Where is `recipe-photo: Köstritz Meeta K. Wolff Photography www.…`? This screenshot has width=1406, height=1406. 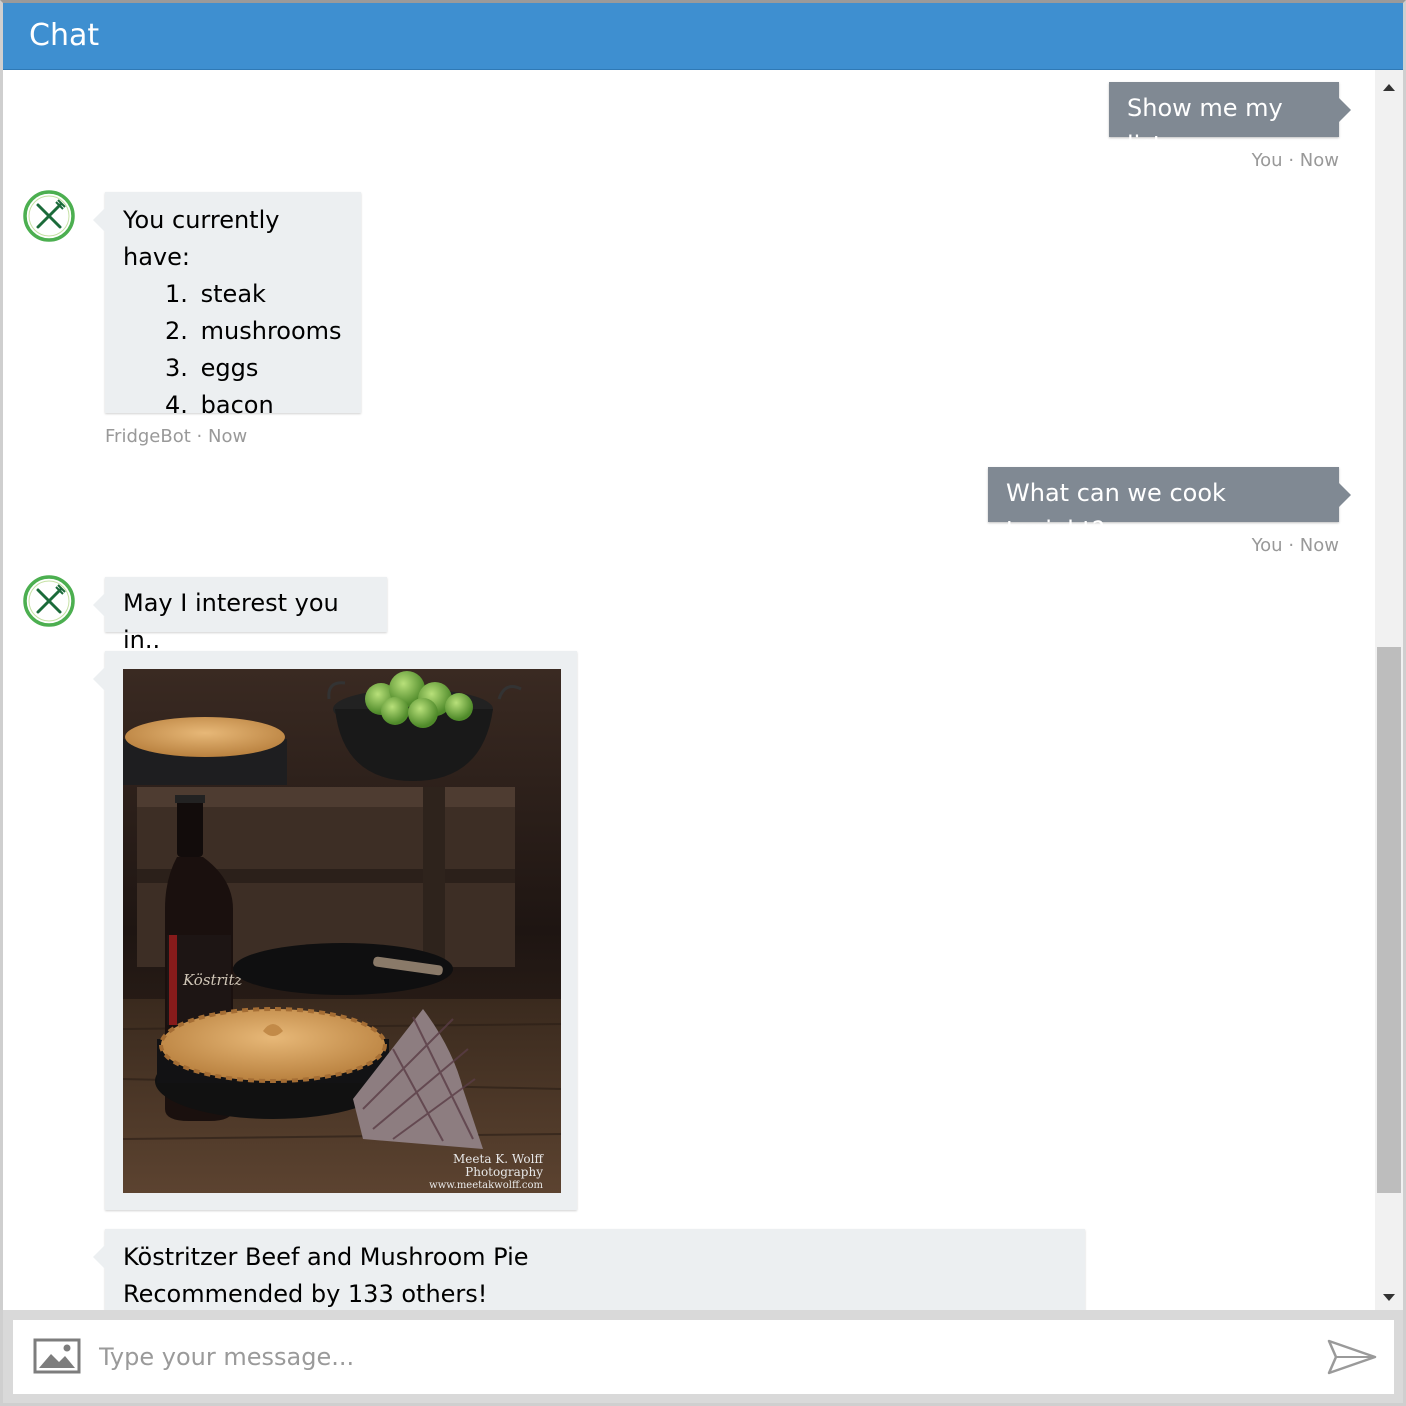
recipe-photo: Köstritz Meeta K. Wolff Photography www.… is located at coordinates (342, 931).